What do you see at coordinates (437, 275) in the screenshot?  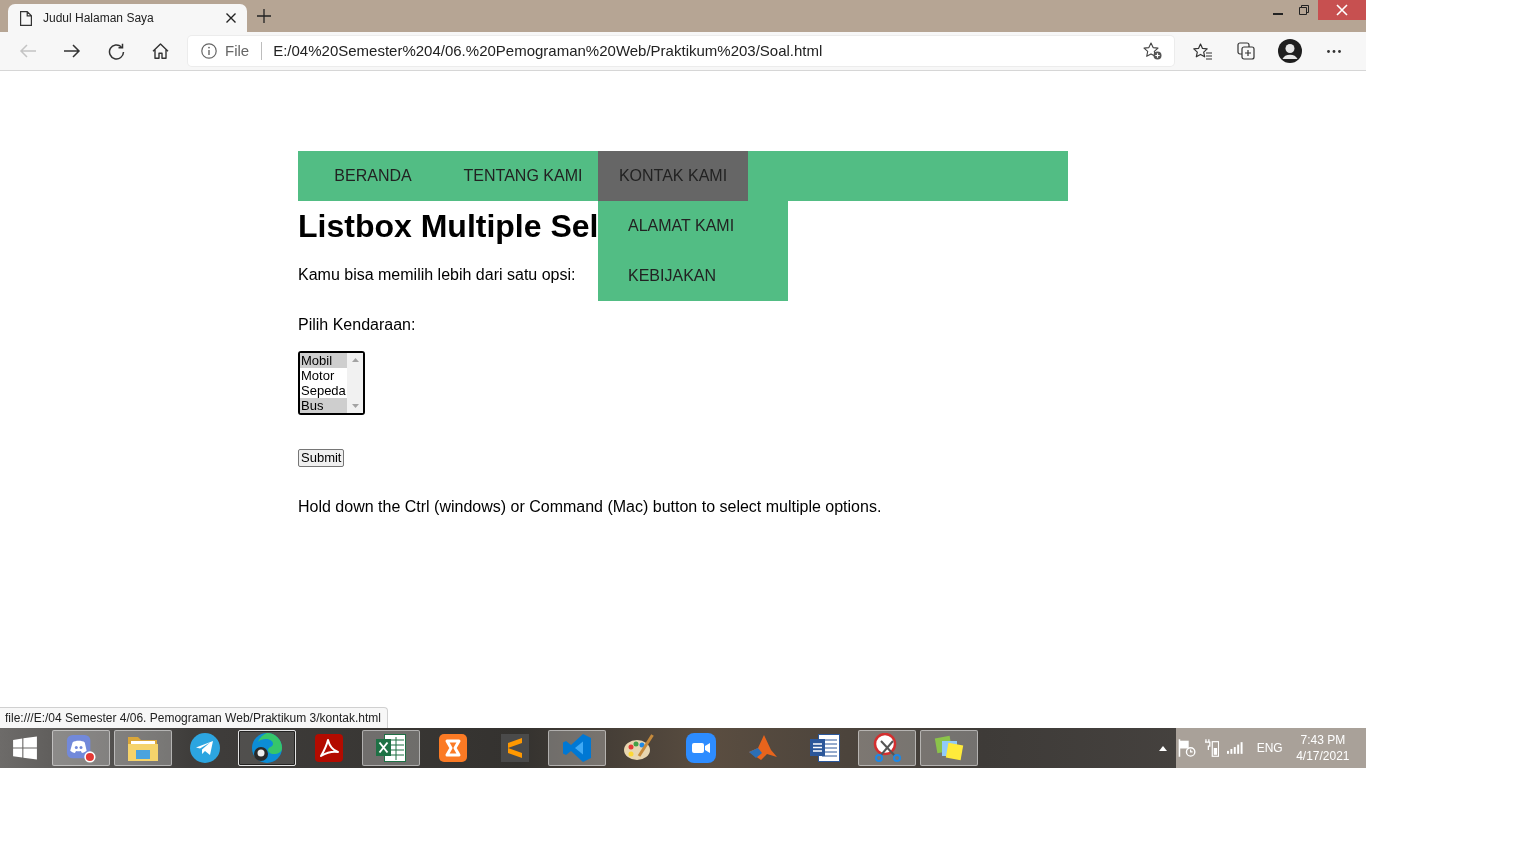 I see `intro-text: Kamu bisa memilih lebih dari satu opsi:` at bounding box center [437, 275].